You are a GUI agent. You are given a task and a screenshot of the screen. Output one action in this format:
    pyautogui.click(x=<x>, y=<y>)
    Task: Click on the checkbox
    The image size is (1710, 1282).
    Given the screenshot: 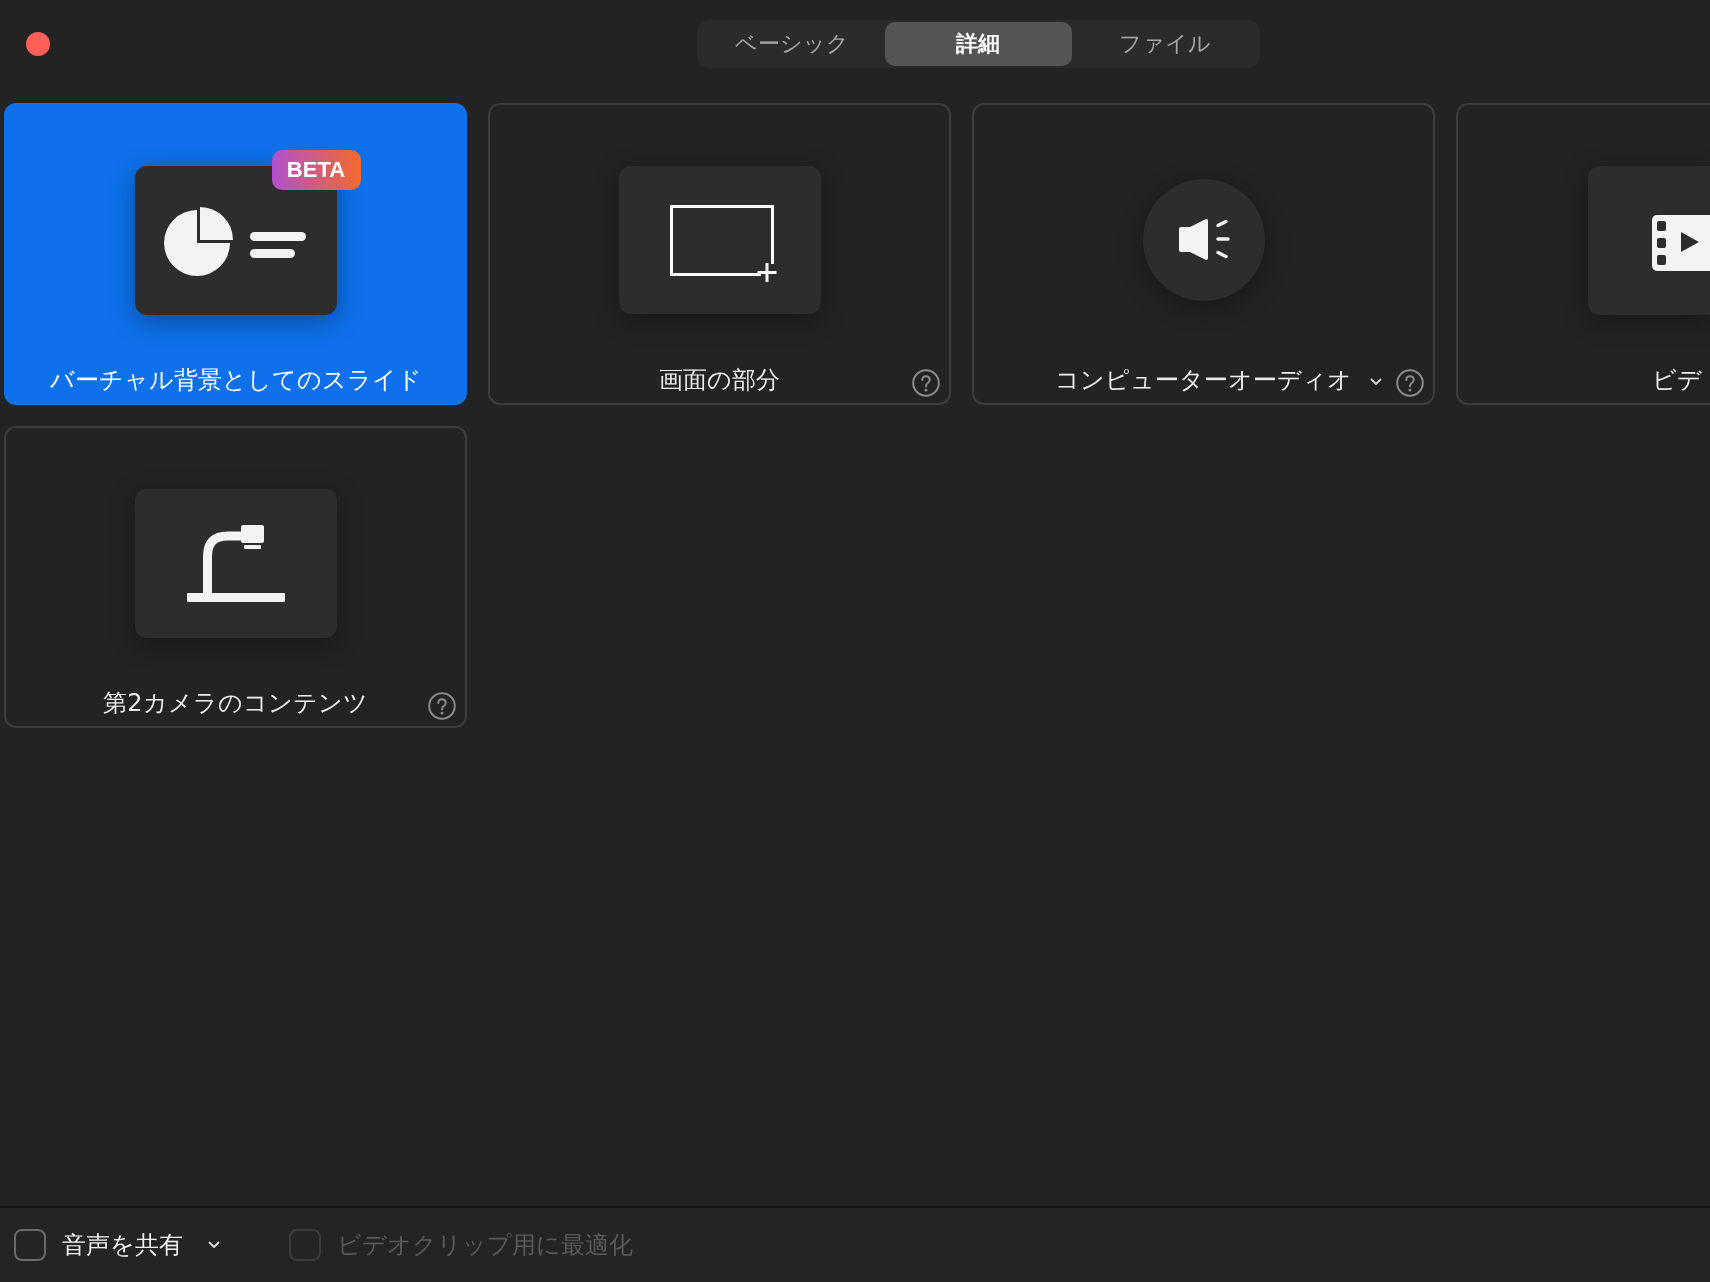 What is the action you would take?
    pyautogui.click(x=30, y=1245)
    